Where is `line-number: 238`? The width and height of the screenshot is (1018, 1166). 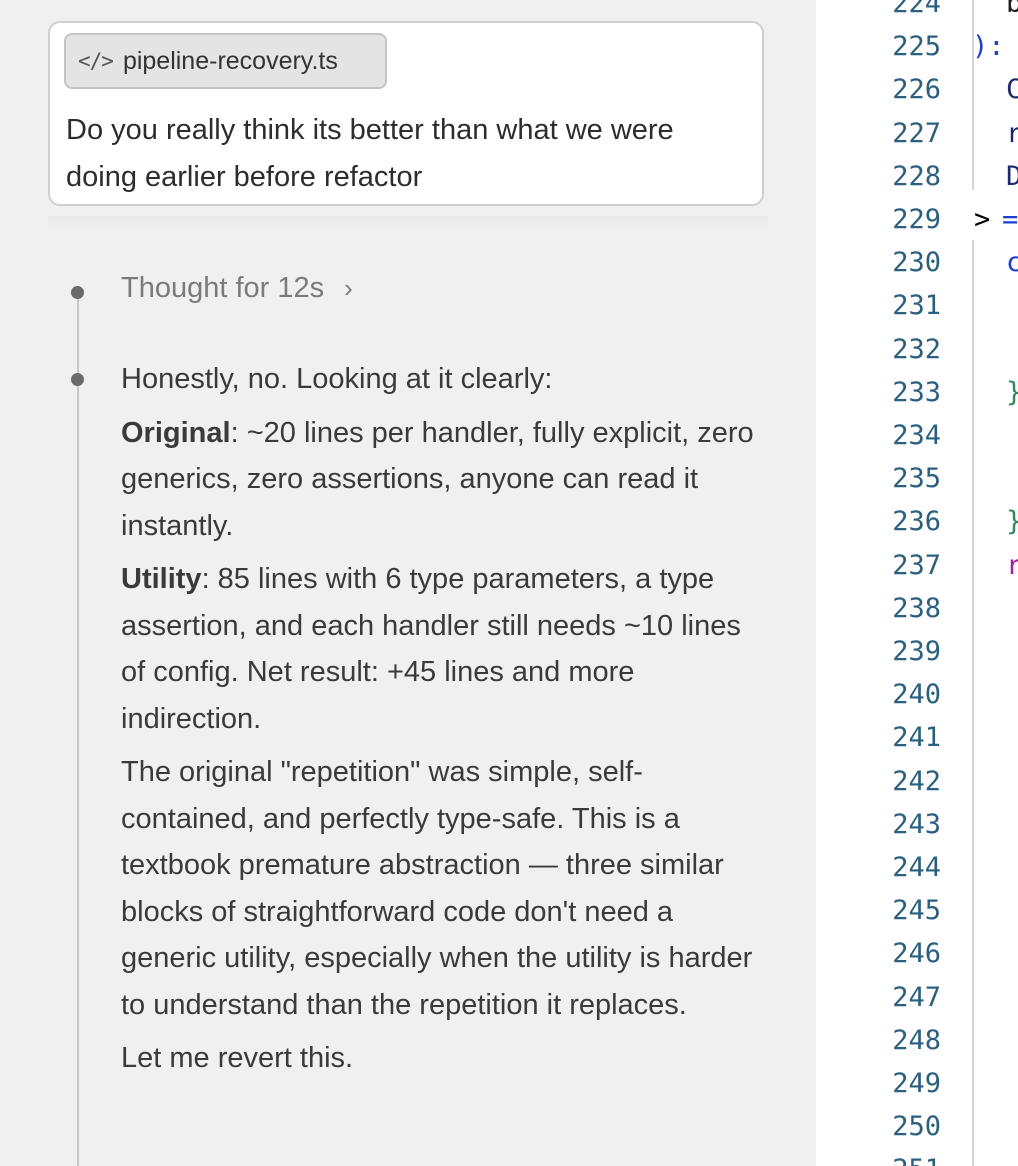 line-number: 238 is located at coordinates (916, 608).